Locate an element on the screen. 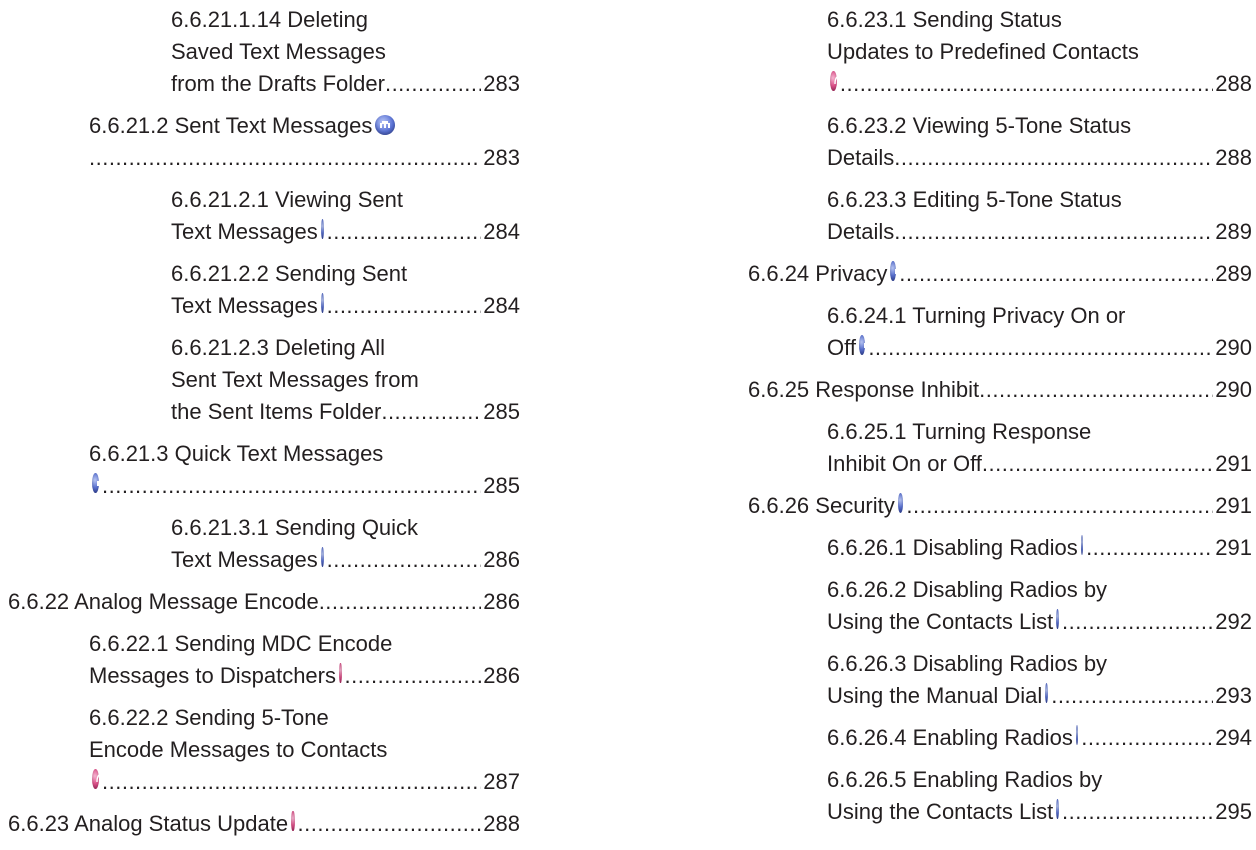 The height and width of the screenshot is (850, 1256). toc-entry: 6.6.22 Analog Message Encode 286 is located at coordinates (264, 602).